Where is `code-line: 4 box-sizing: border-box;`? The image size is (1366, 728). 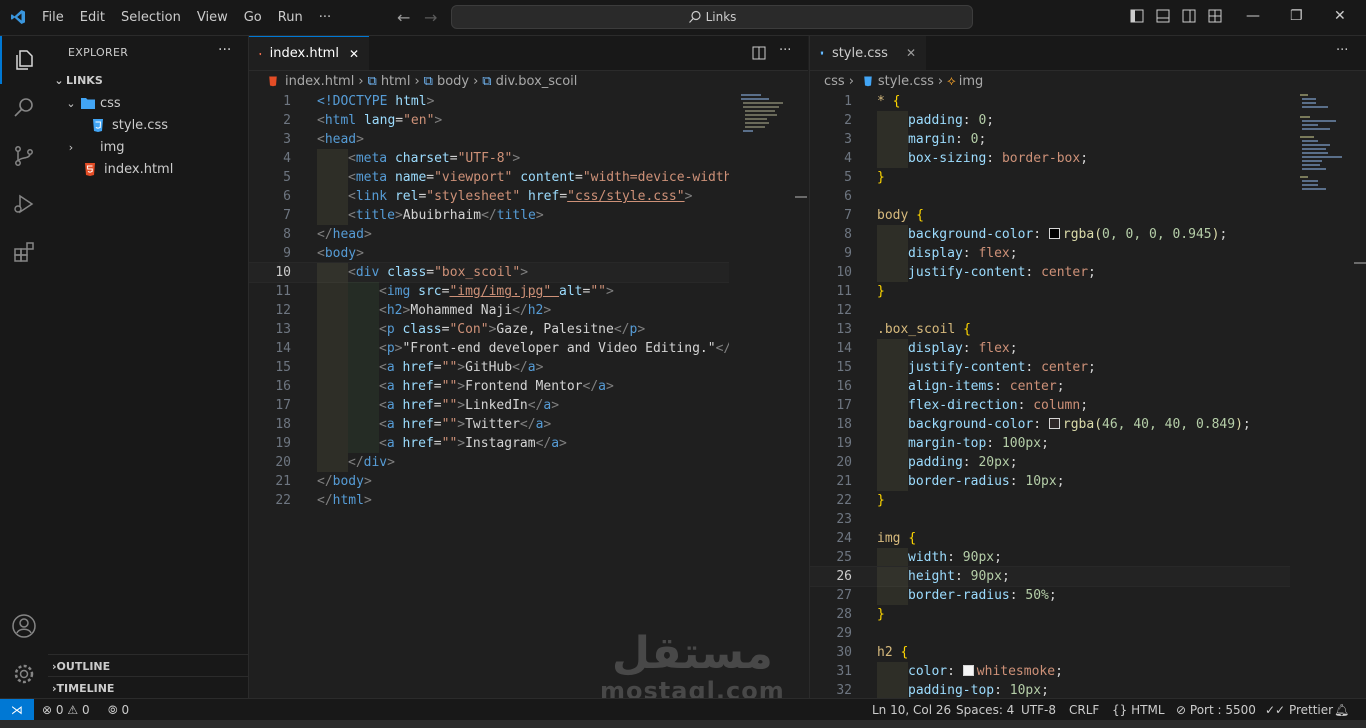 code-line: 4 box-sizing: border-box; is located at coordinates (1050, 158).